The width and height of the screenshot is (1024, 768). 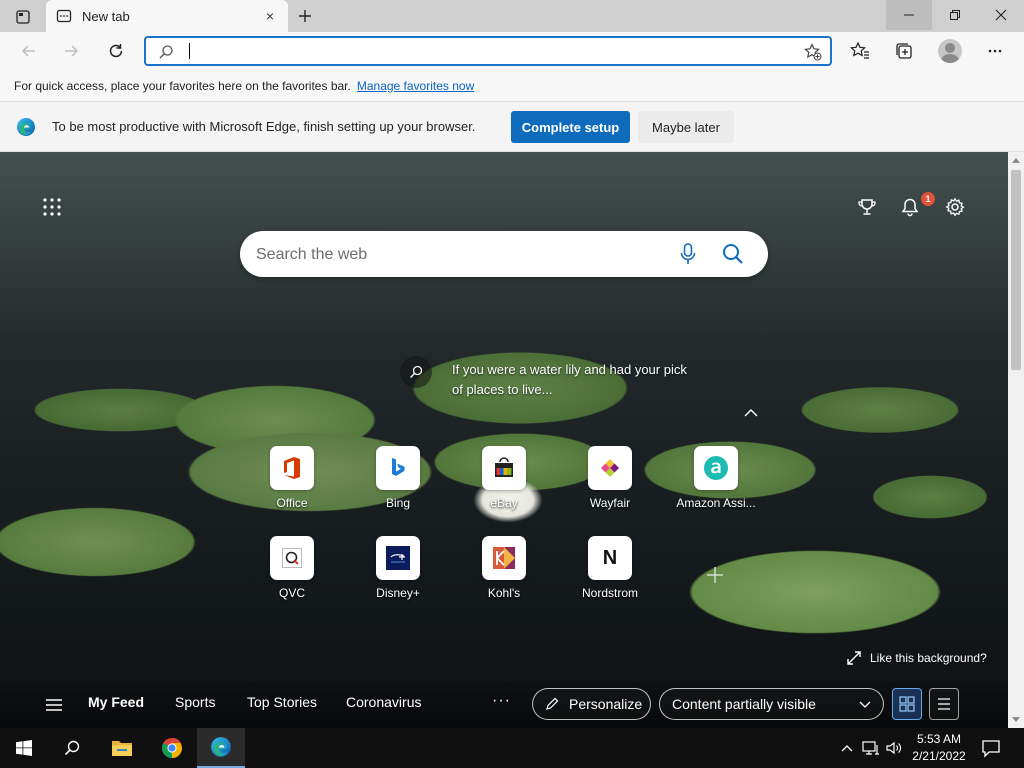 I want to click on quick-link-wayfair: Wayfair, so click(x=610, y=485).